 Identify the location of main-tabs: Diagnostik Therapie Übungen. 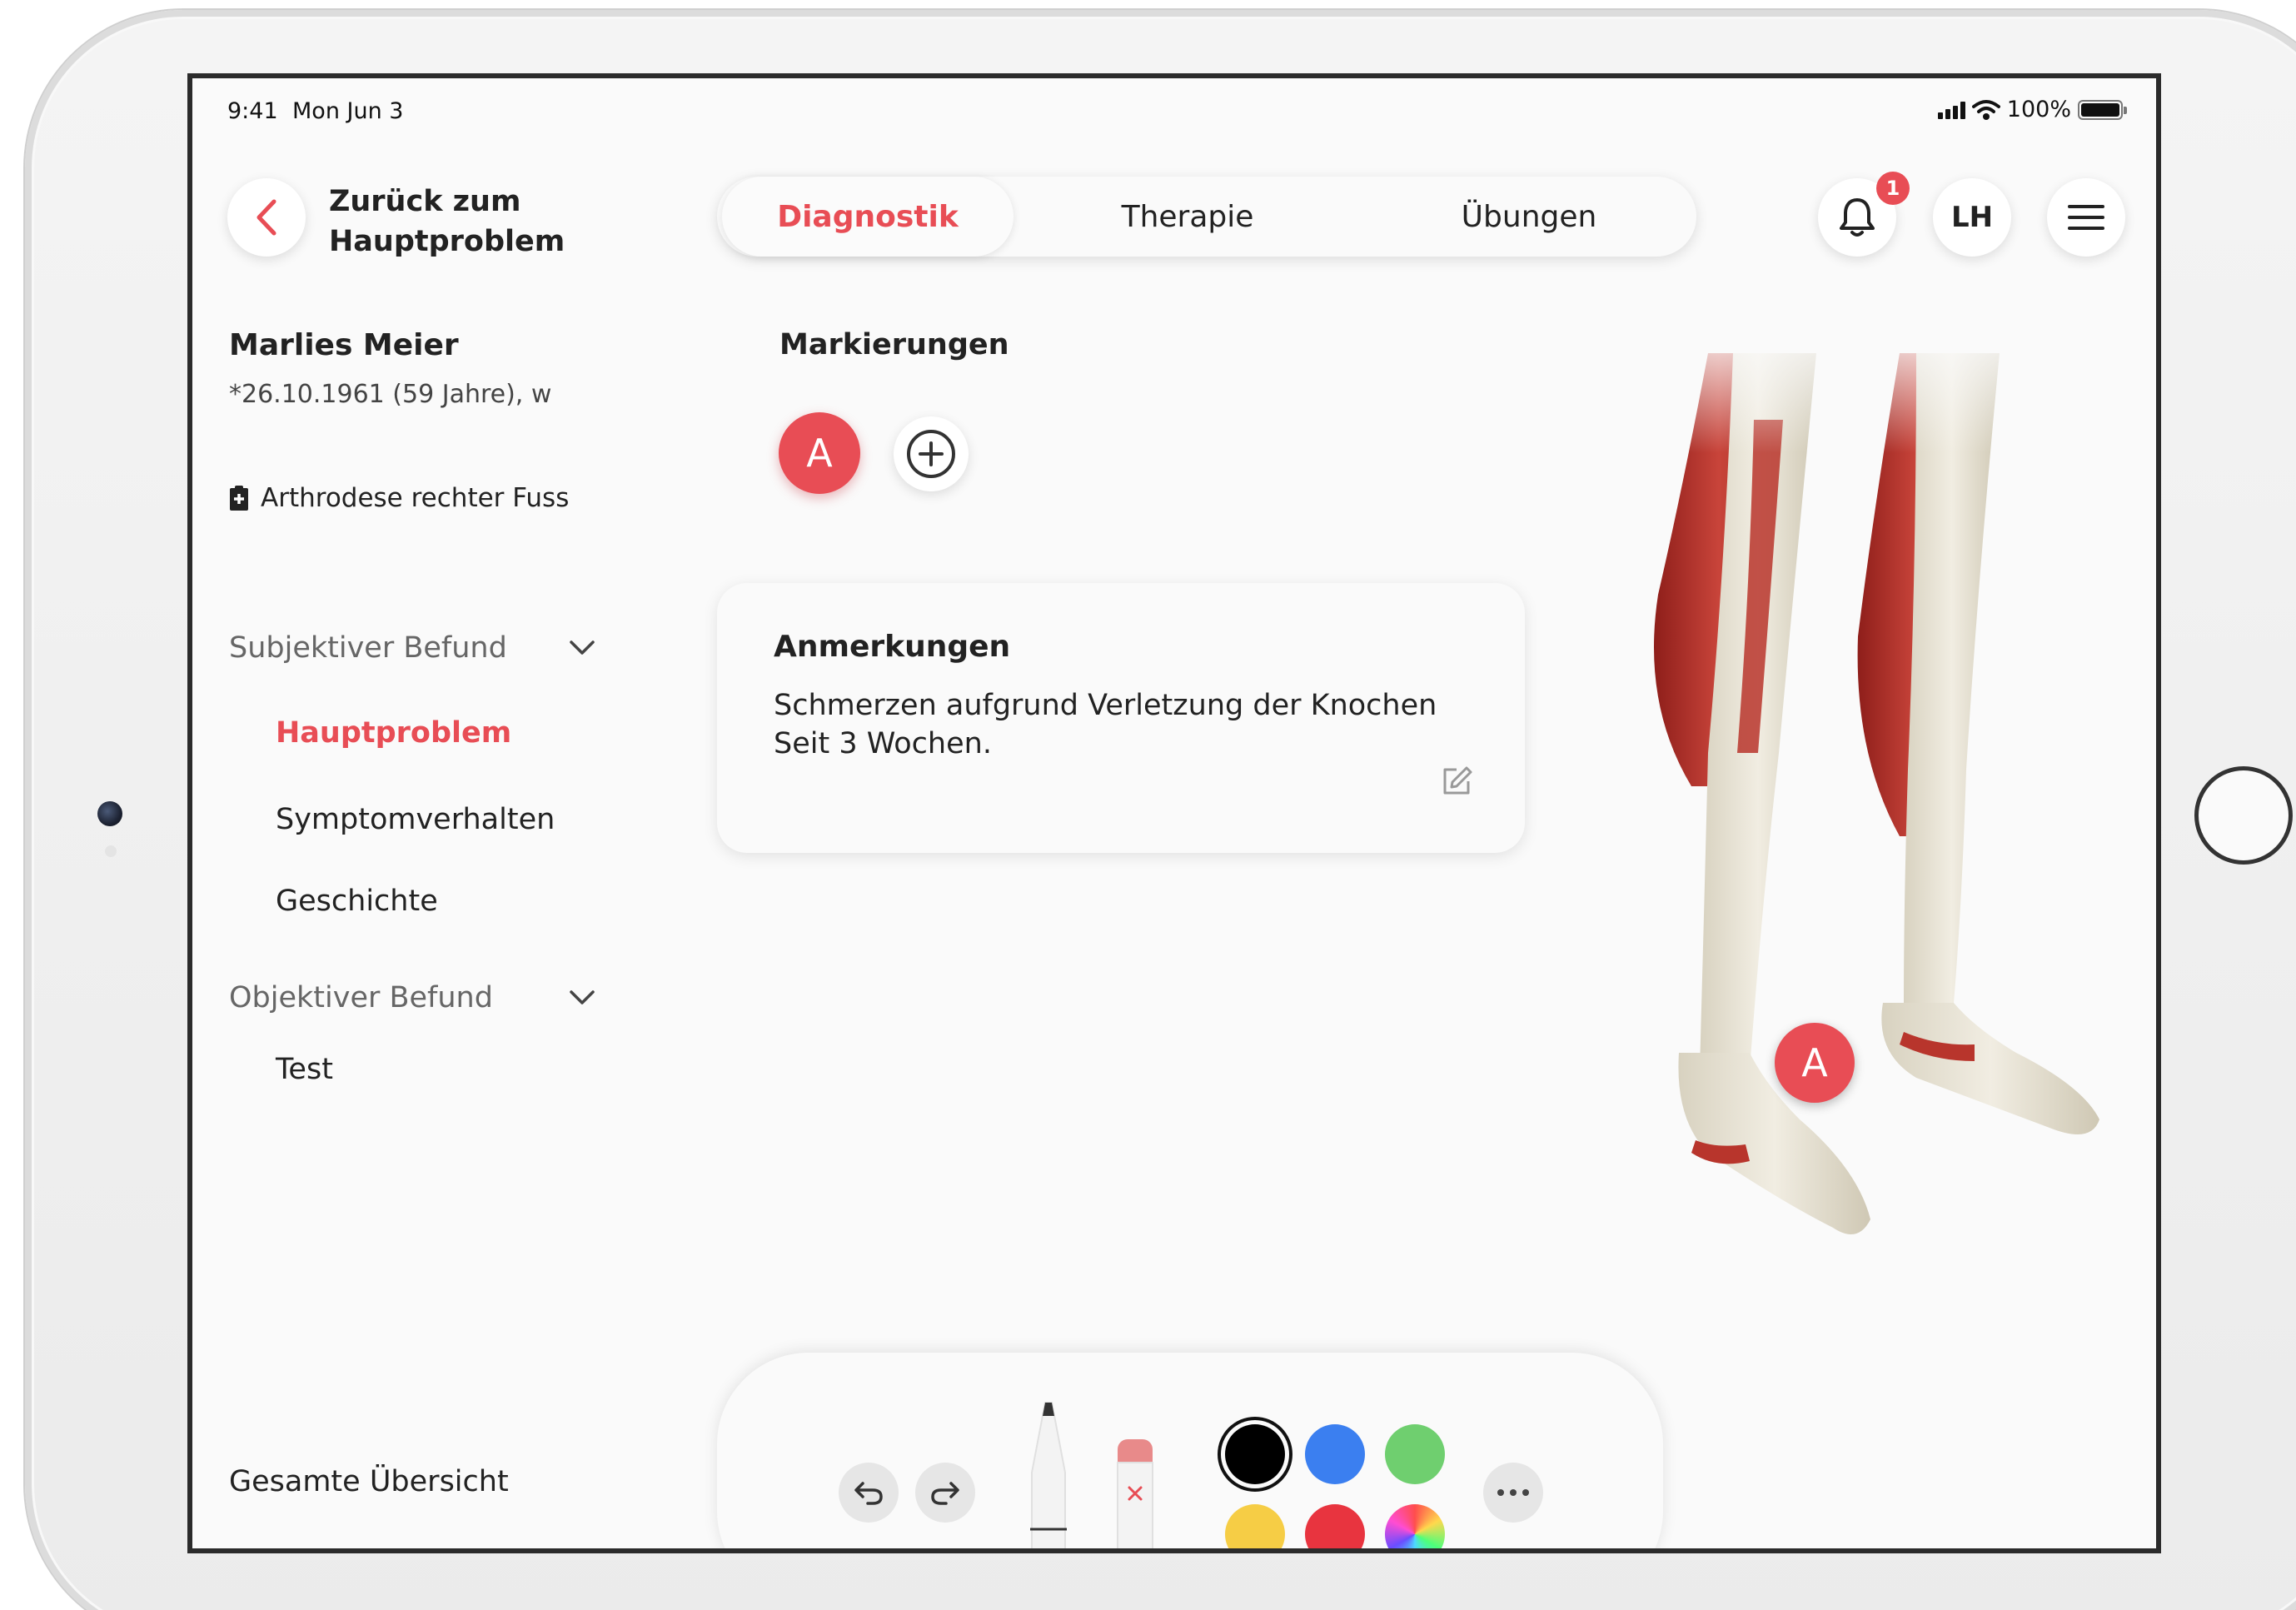
(1207, 217).